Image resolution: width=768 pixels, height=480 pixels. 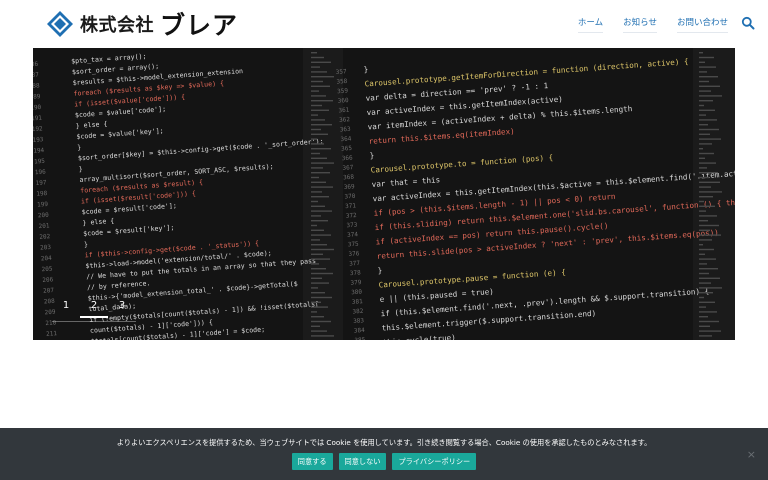 What do you see at coordinates (360, 338) in the screenshot?
I see `line-number: 385` at bounding box center [360, 338].